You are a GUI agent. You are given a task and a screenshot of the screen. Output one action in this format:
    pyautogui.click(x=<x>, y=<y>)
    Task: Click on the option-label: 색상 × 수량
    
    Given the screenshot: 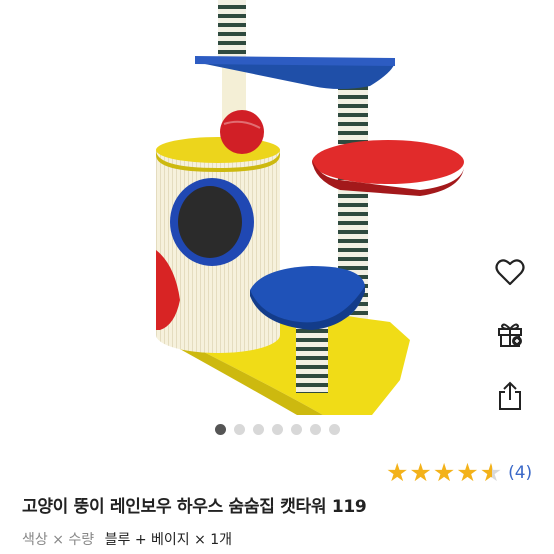 What is the action you would take?
    pyautogui.click(x=58, y=540)
    